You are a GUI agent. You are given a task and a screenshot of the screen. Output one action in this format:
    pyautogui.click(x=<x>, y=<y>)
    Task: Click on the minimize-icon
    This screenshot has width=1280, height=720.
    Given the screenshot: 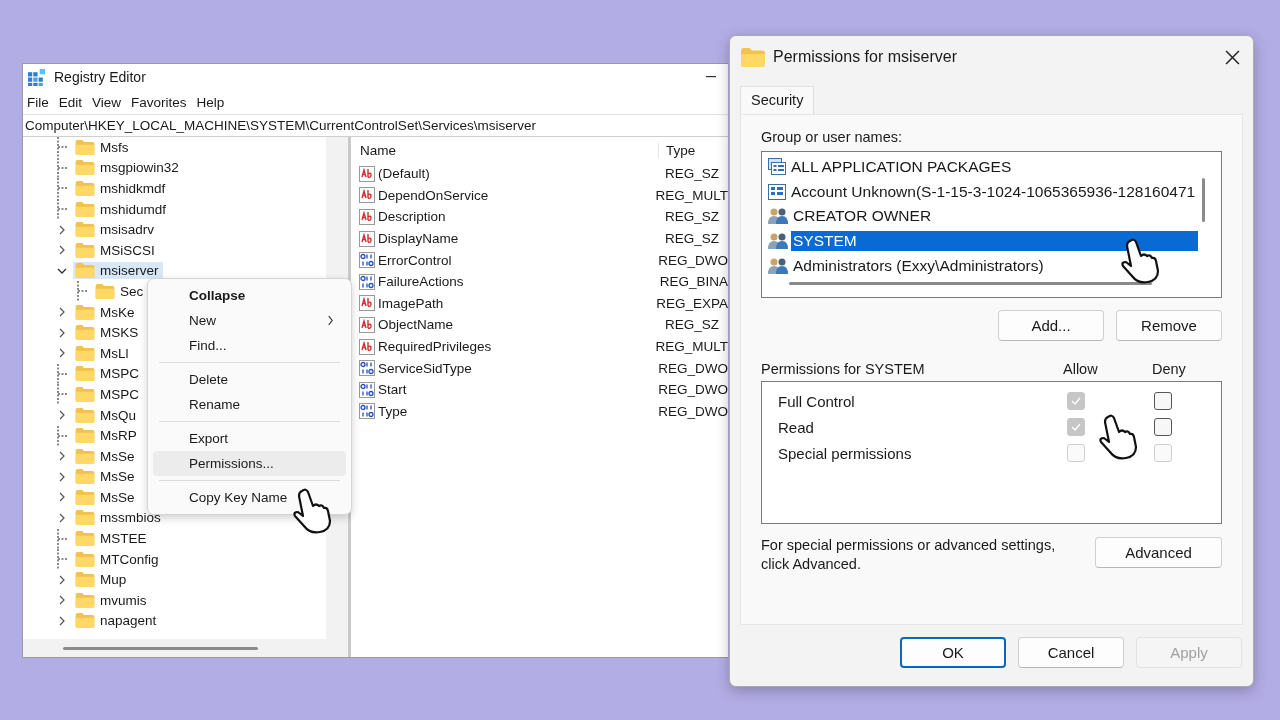 What is the action you would take?
    pyautogui.click(x=711, y=77)
    